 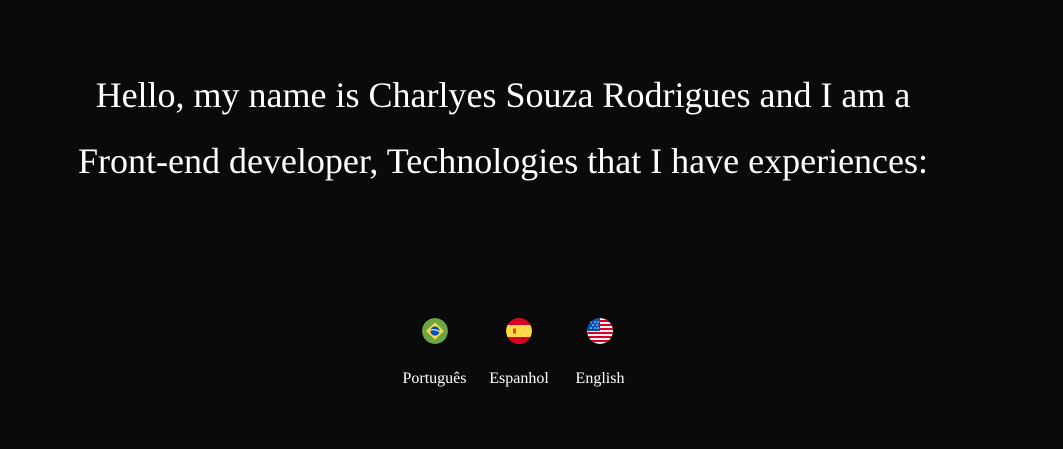 I want to click on language-option-portuguese: Português, so click(x=434, y=353).